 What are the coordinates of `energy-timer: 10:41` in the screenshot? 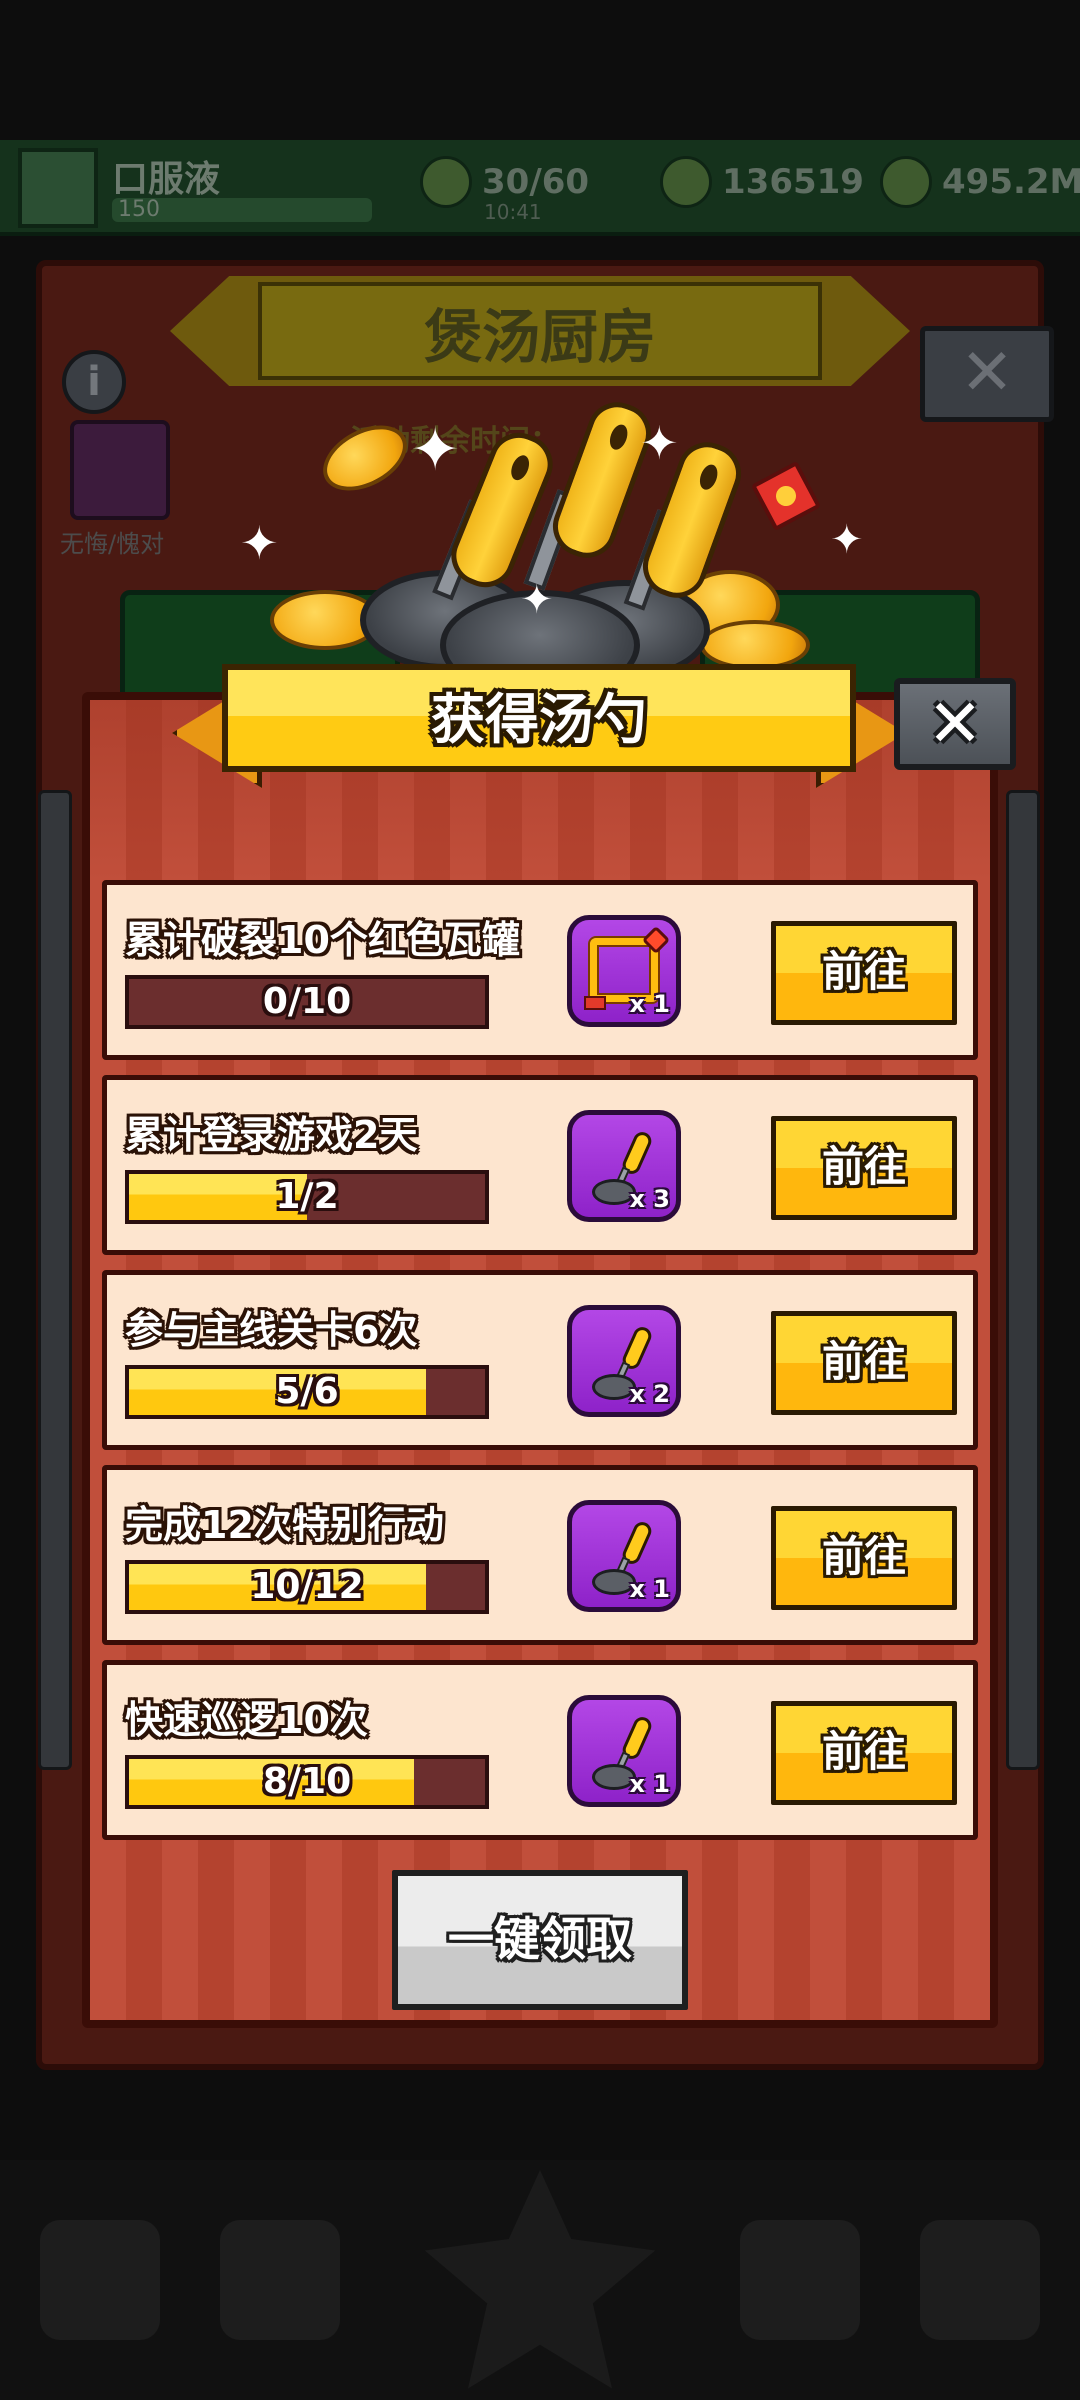 It's located at (513, 212).